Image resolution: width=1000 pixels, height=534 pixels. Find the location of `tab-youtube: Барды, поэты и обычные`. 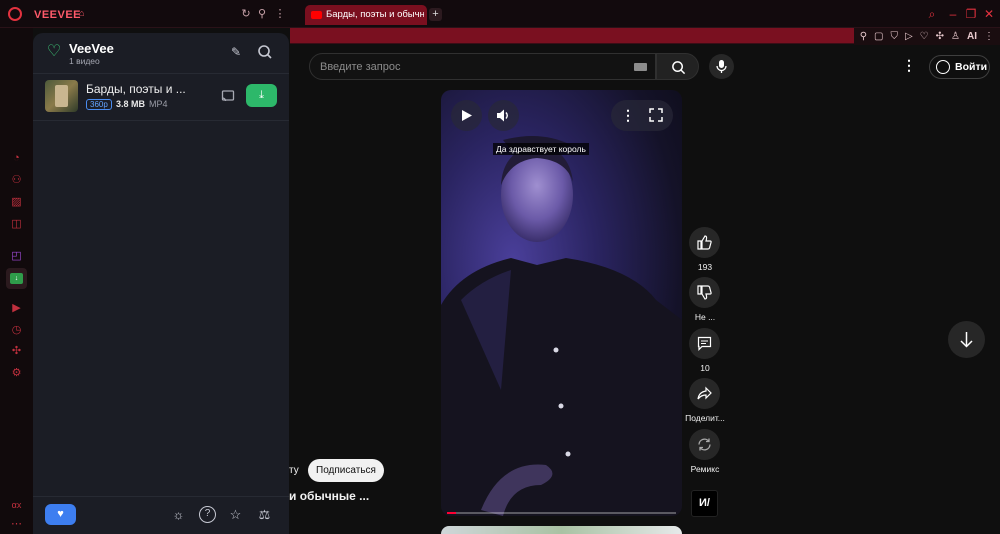

tab-youtube: Барды, поэты и обычные is located at coordinates (366, 15).